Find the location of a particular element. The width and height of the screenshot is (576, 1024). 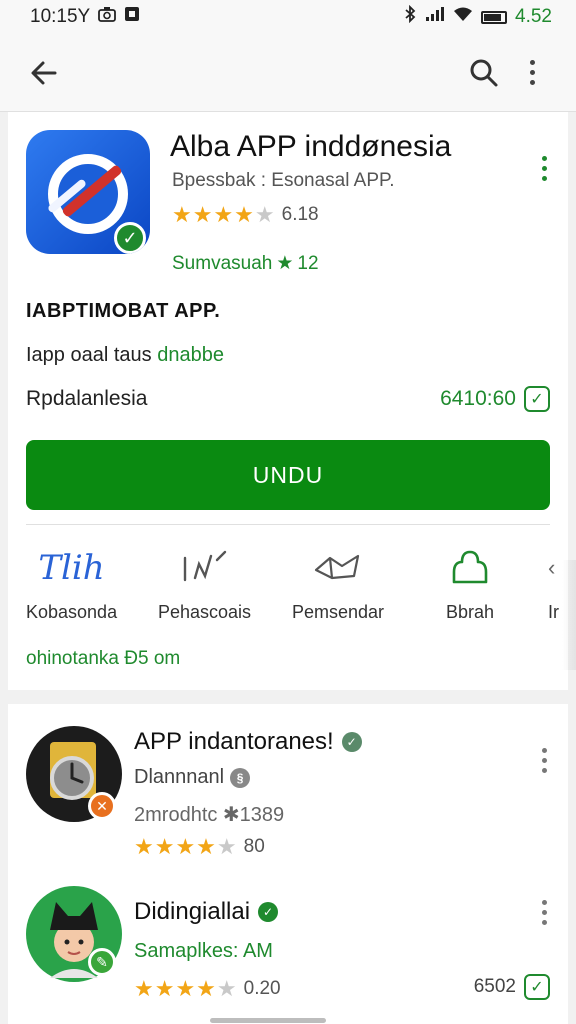

installs-value: 12 is located at coordinates (308, 263).